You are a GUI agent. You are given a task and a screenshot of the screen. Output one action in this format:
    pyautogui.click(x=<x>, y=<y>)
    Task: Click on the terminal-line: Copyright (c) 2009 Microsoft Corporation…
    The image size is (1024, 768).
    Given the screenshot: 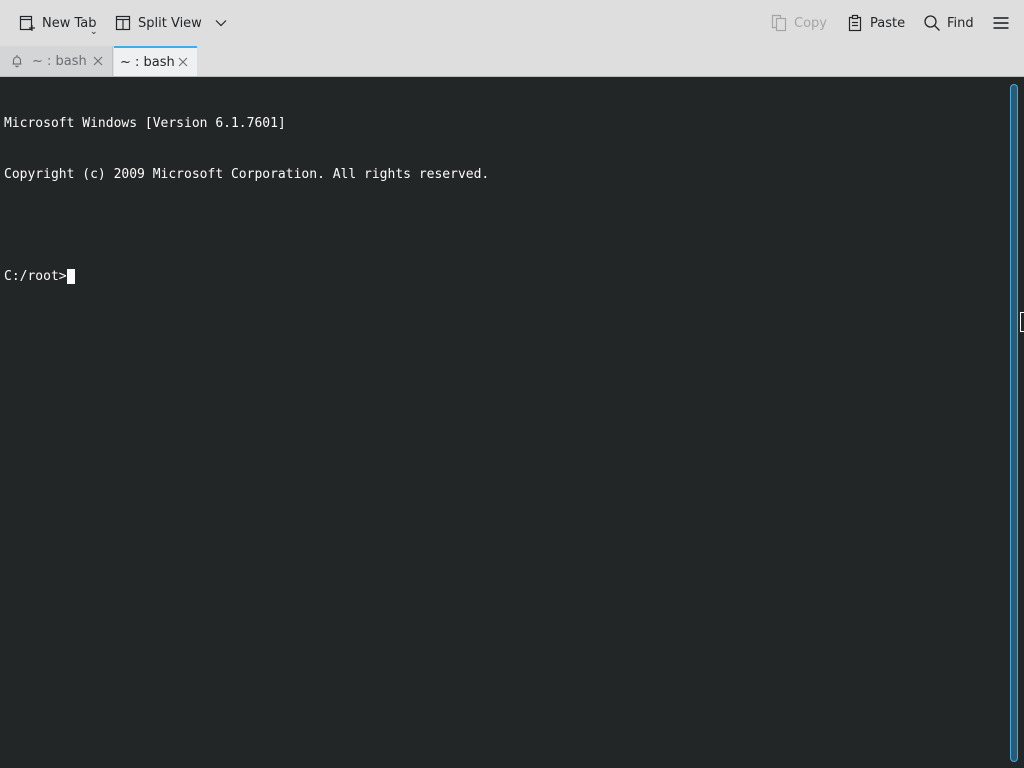 What is the action you would take?
    pyautogui.click(x=247, y=174)
    